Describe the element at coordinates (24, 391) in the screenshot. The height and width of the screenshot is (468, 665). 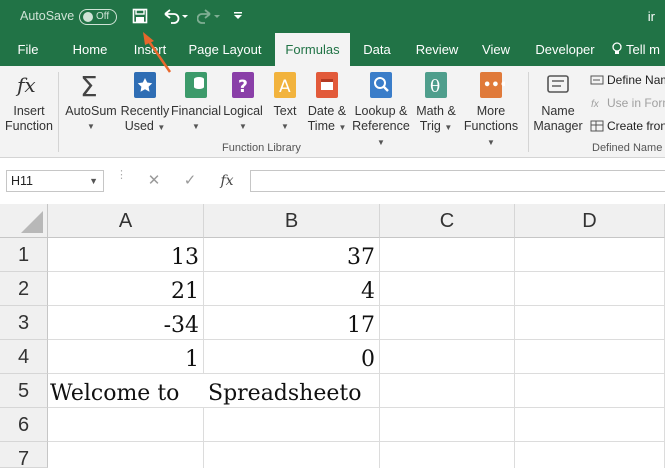
I see `row-header-5: 5` at that location.